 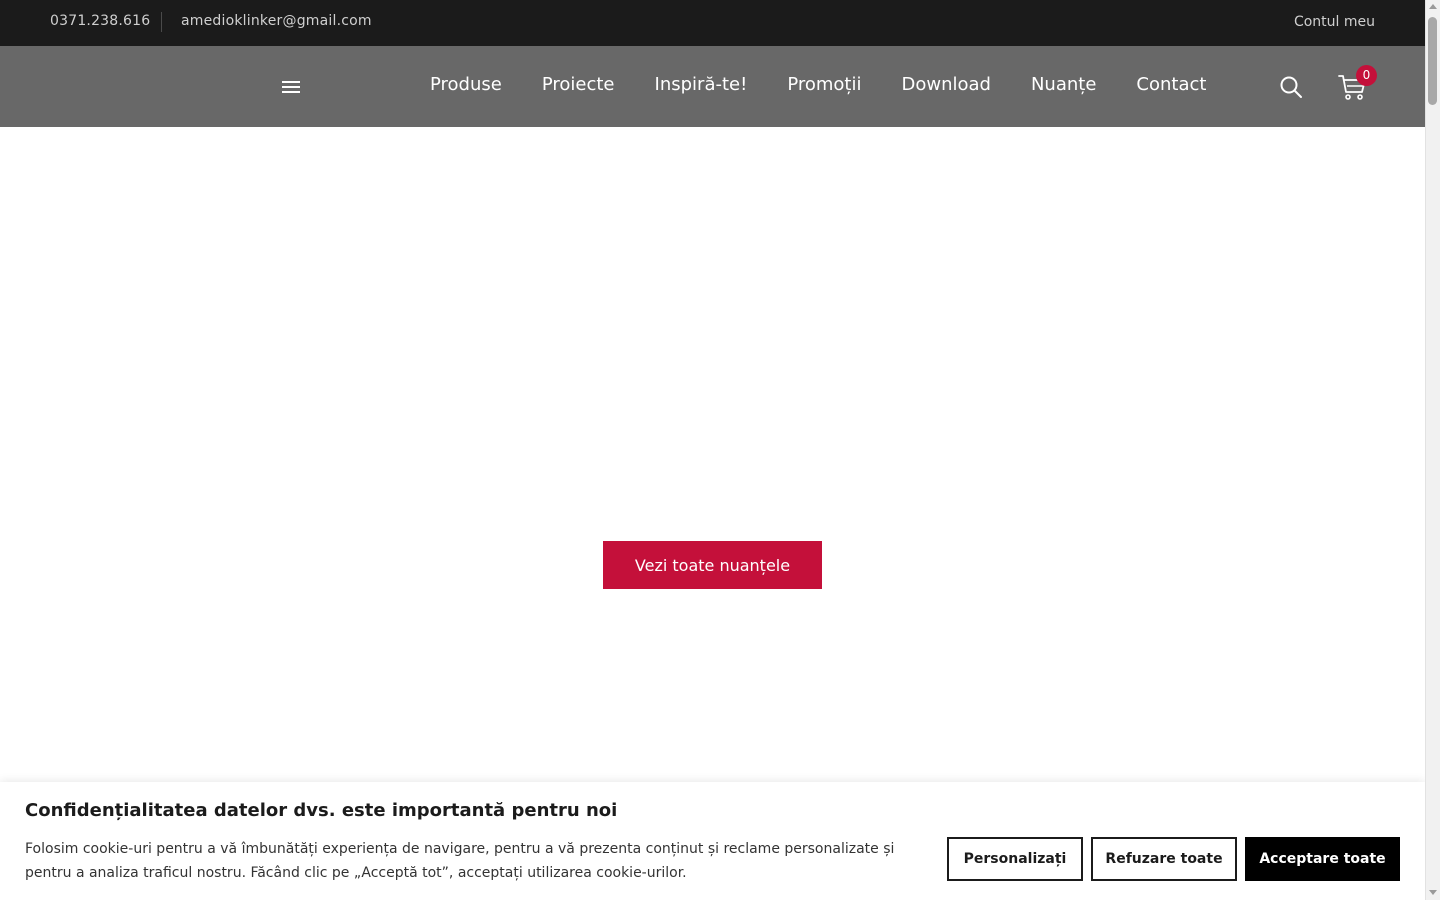 I want to click on search-button, so click(x=1291, y=87).